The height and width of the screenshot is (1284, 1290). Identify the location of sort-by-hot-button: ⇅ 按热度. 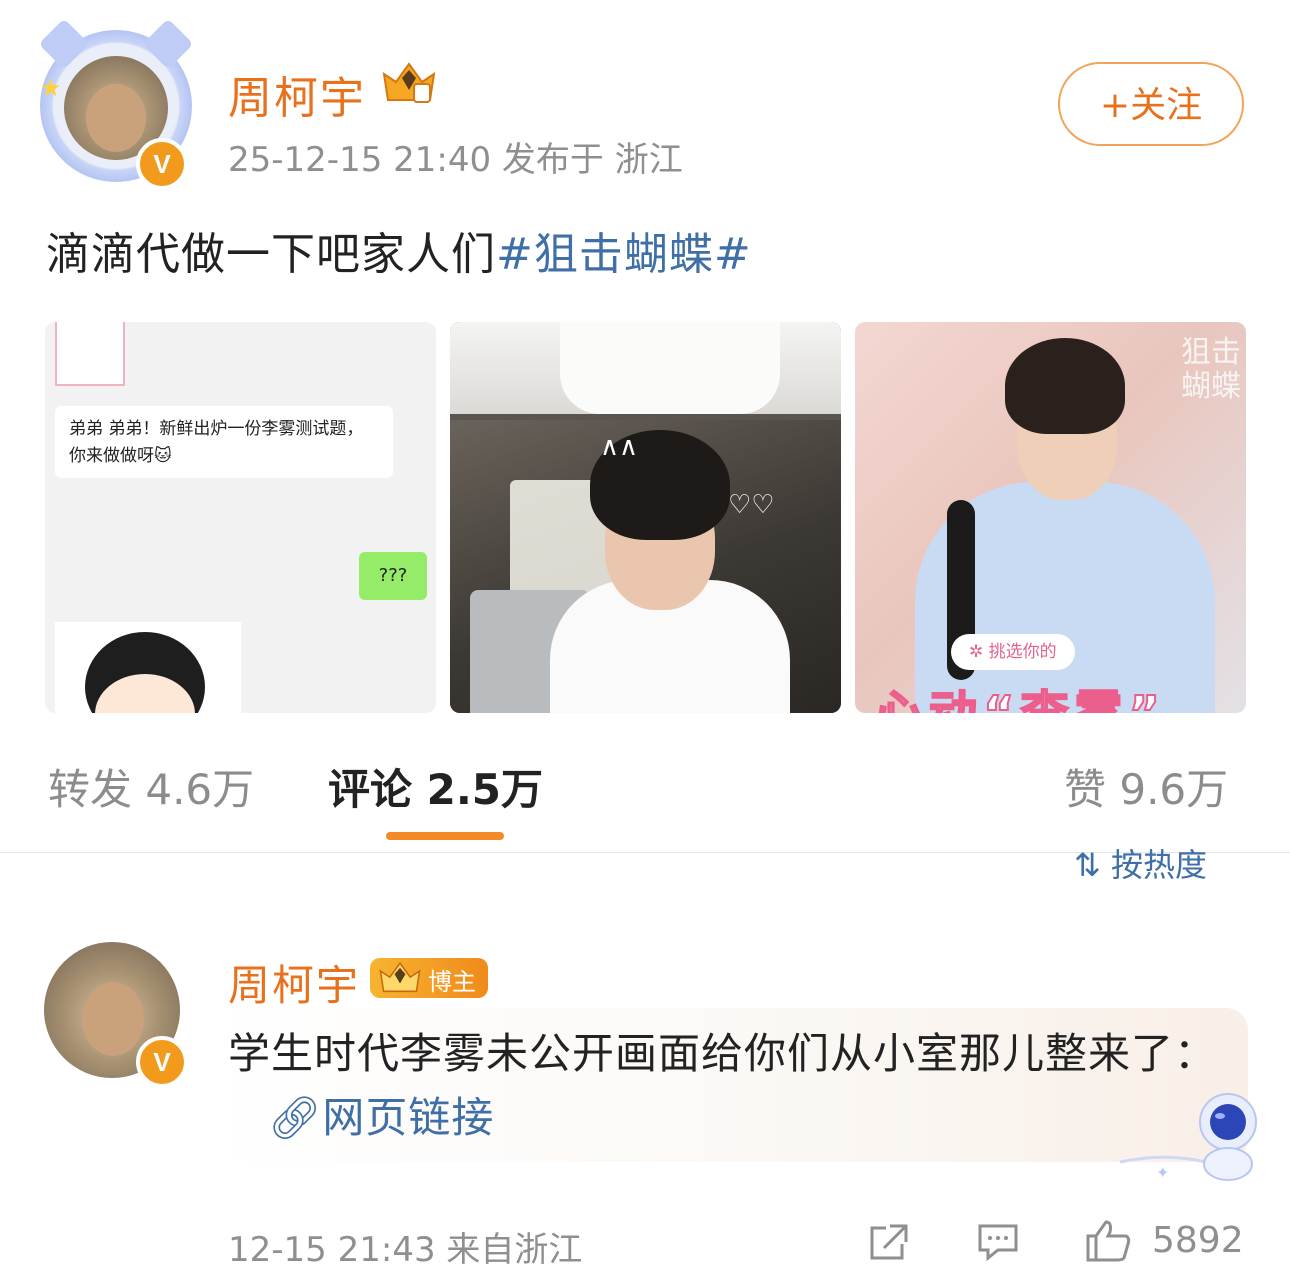
(1140, 860).